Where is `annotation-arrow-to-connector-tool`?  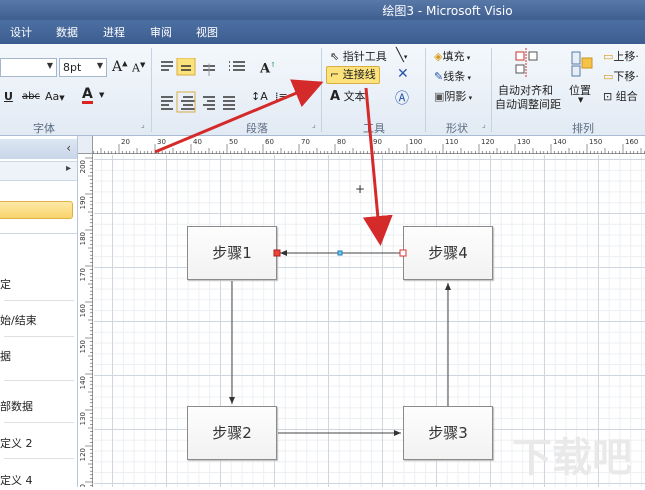
annotation-arrow-to-connector-tool is located at coordinates (239, 116).